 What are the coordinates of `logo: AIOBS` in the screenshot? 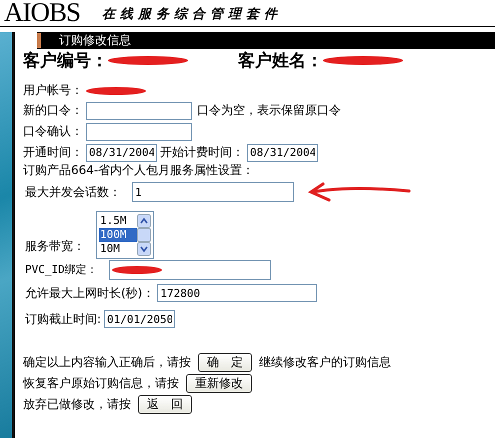 It's located at (42, 13).